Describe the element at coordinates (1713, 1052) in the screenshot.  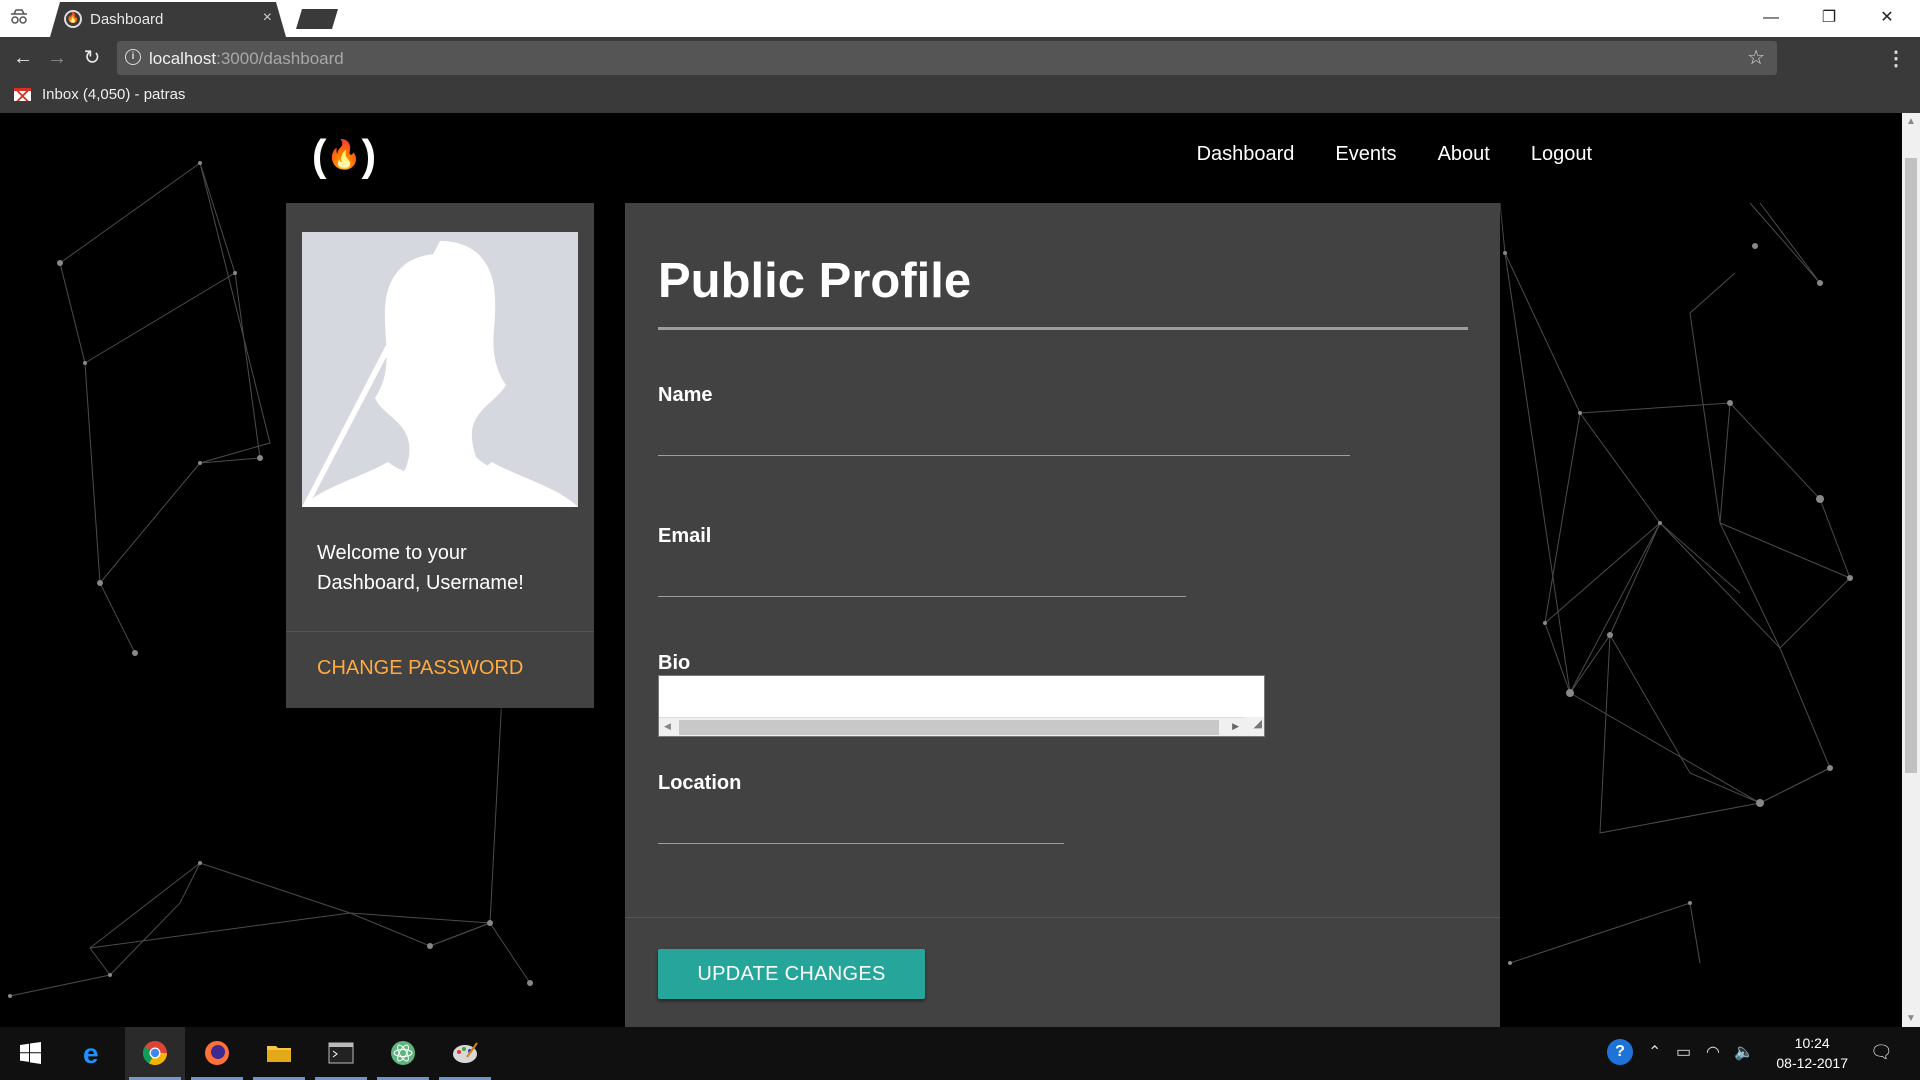
I see `wifi-icon: ◠` at that location.